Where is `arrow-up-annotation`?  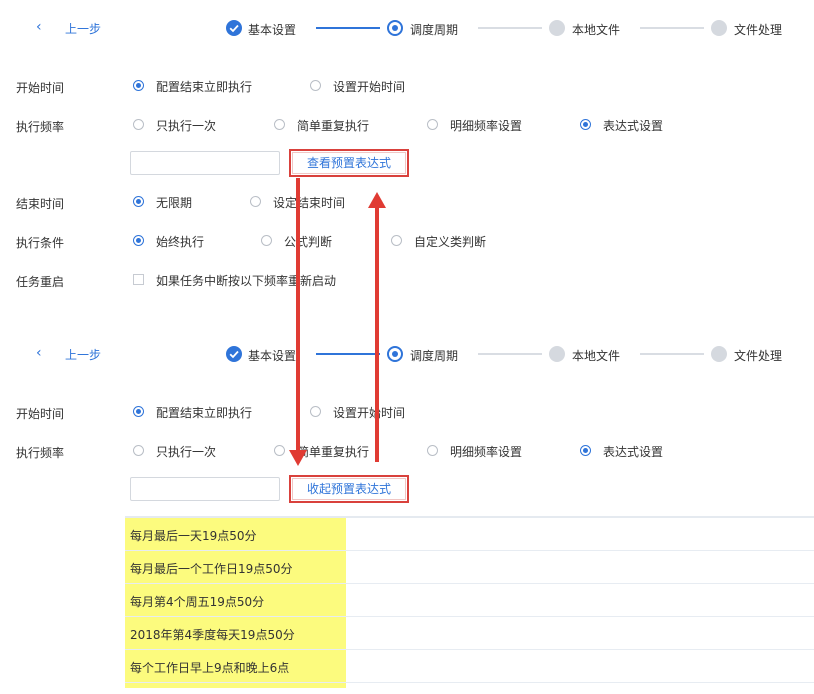 arrow-up-annotation is located at coordinates (377, 327).